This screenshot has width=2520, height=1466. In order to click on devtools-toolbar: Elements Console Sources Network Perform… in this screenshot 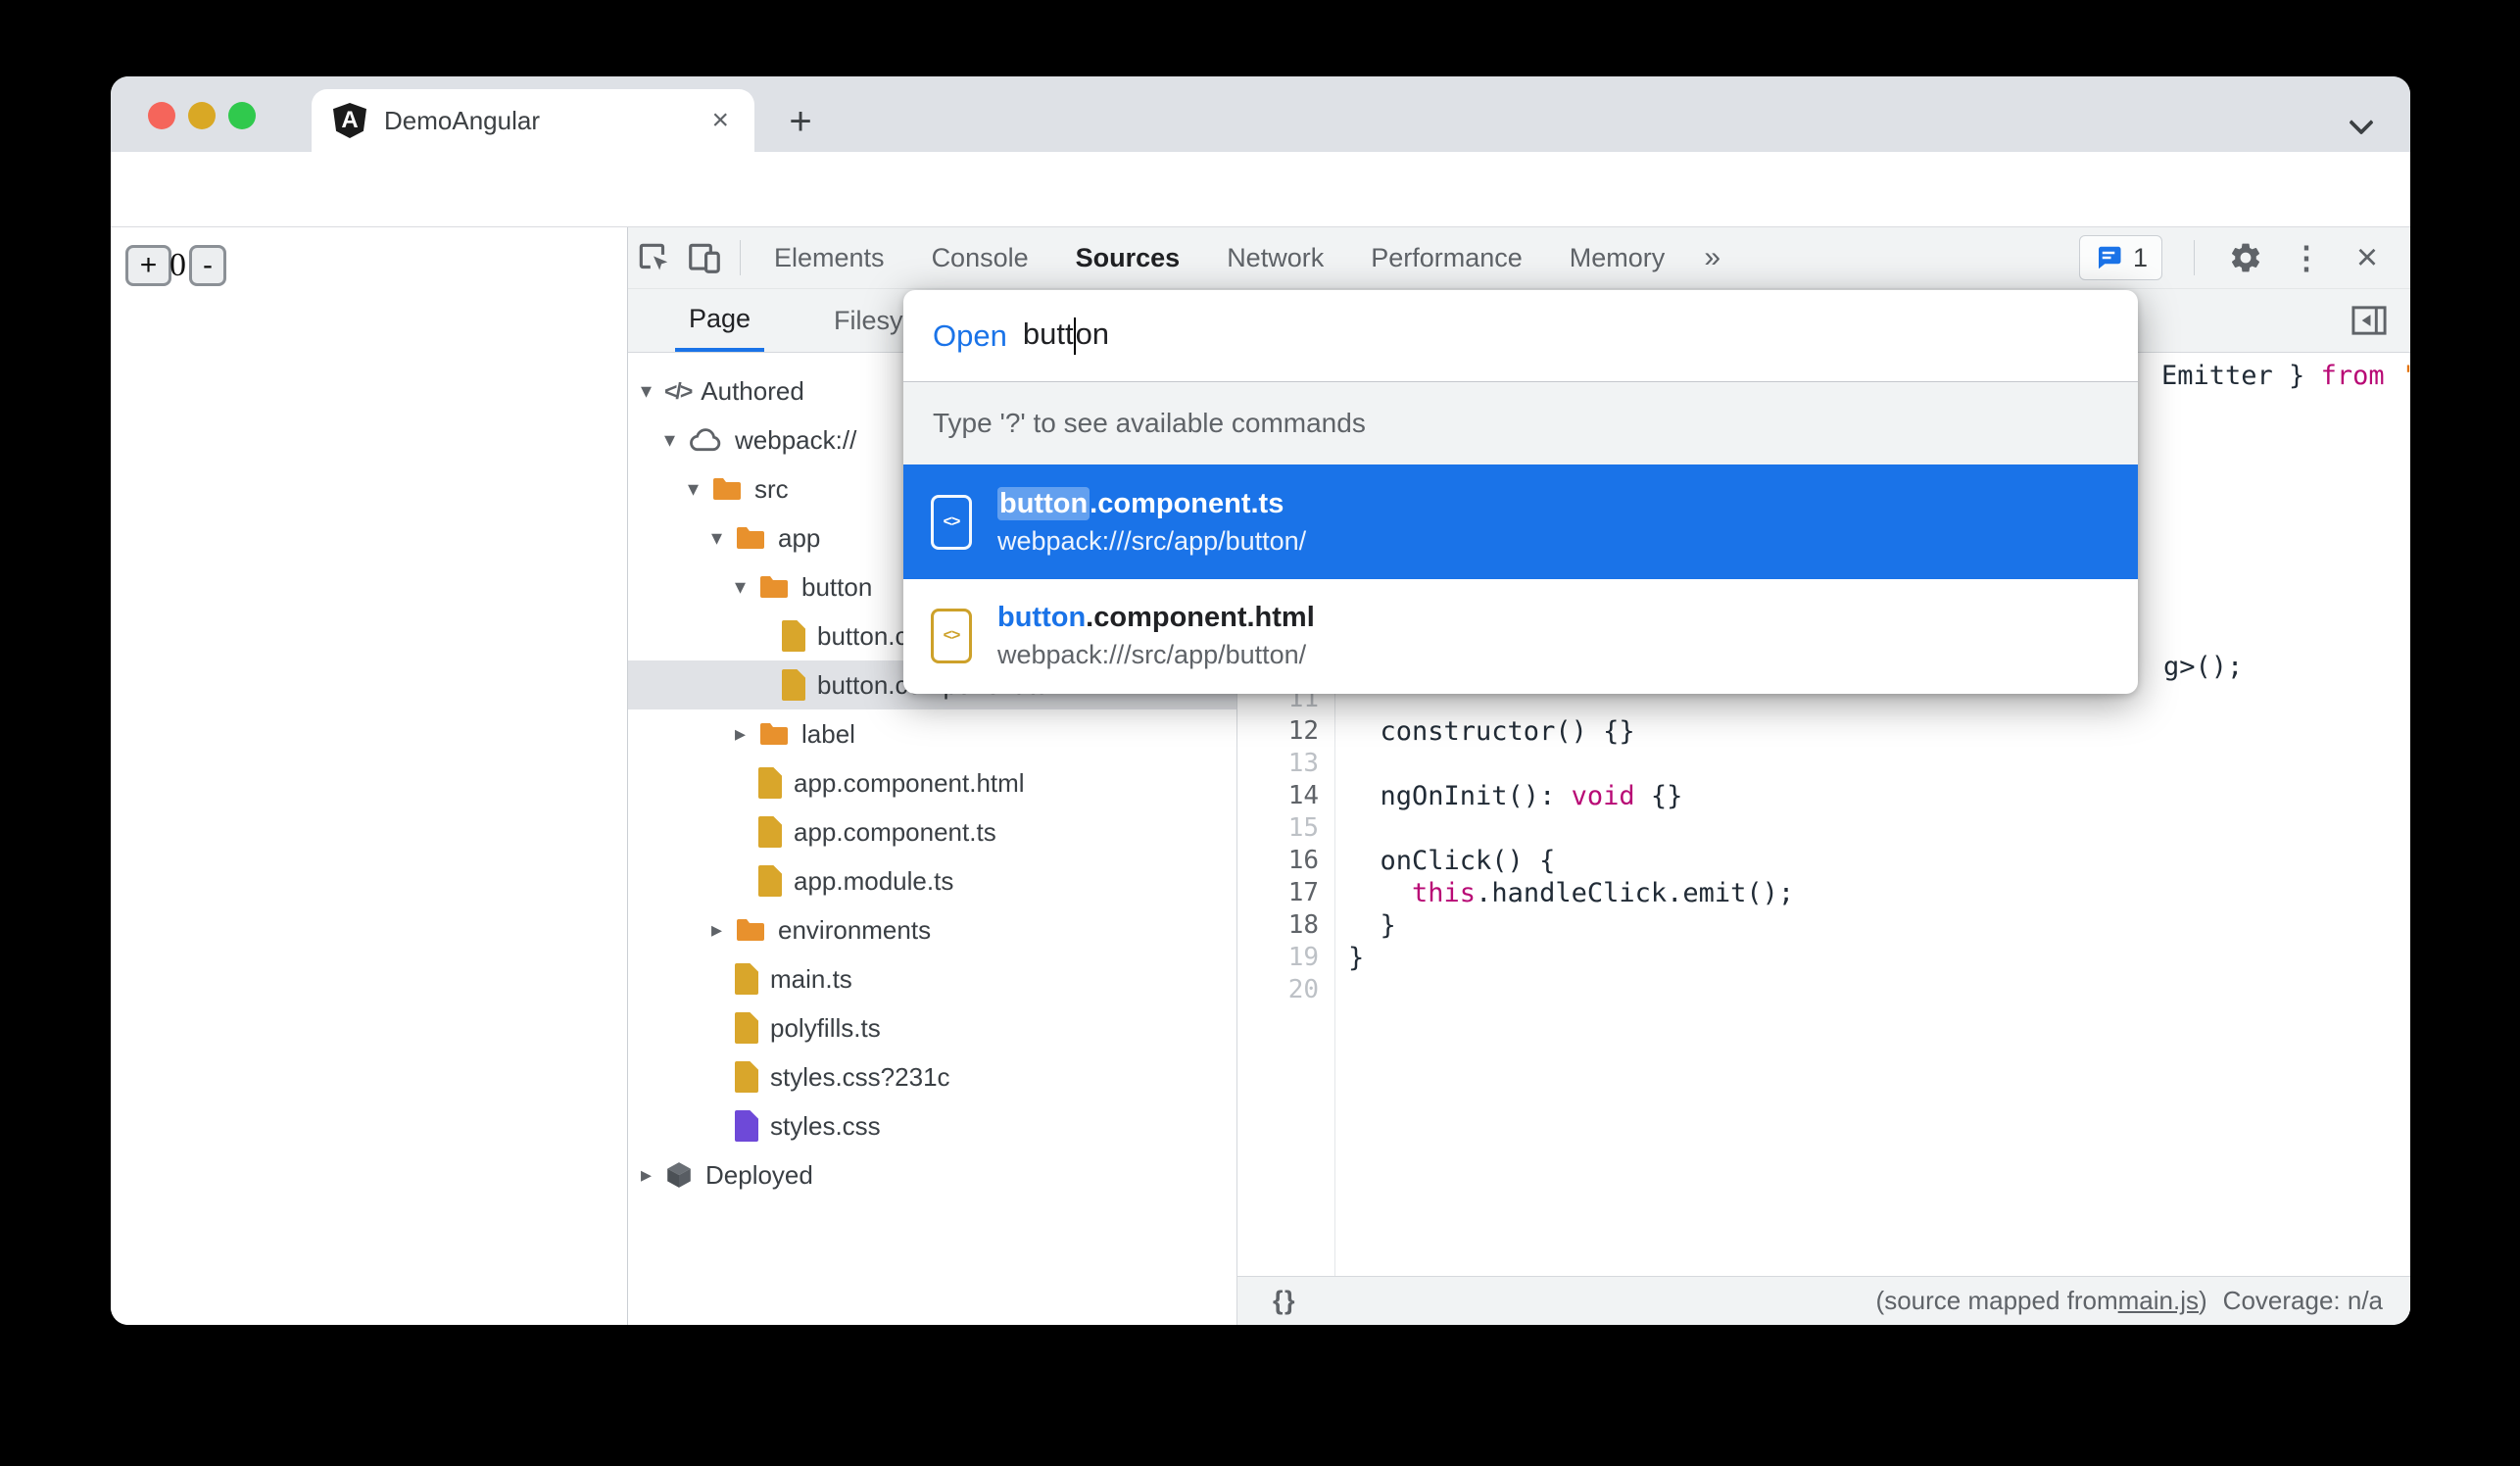, I will do `click(1519, 258)`.